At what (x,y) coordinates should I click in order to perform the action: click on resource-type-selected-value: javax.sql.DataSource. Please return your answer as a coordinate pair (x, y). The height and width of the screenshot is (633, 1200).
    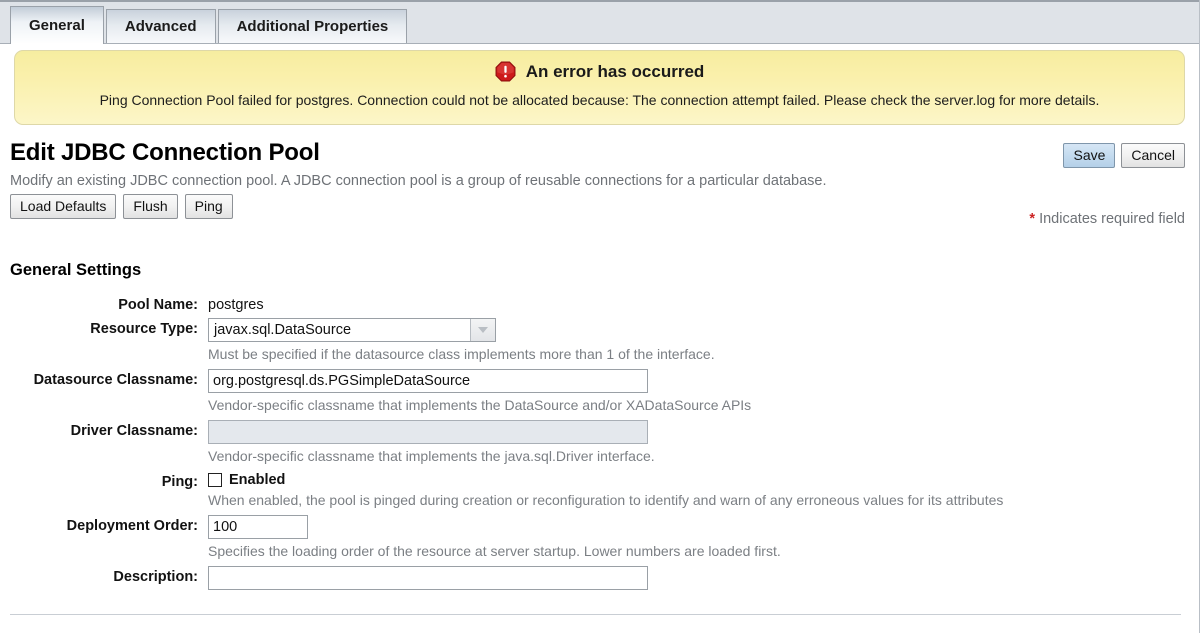
    Looking at the image, I should click on (283, 330).